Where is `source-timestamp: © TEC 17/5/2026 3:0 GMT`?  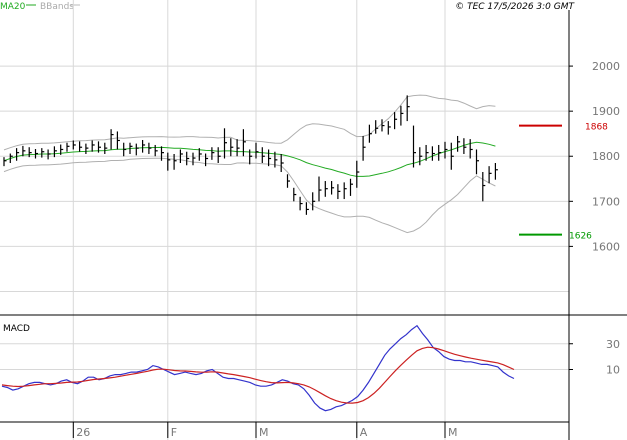 source-timestamp: © TEC 17/5/2026 3:0 GMT is located at coordinates (515, 7).